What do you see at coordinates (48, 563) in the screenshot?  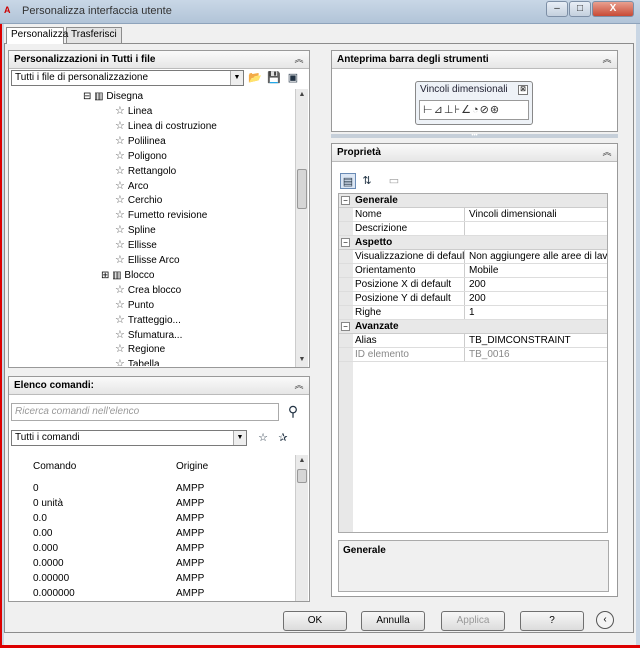 I see `command-cell: 0.0000` at bounding box center [48, 563].